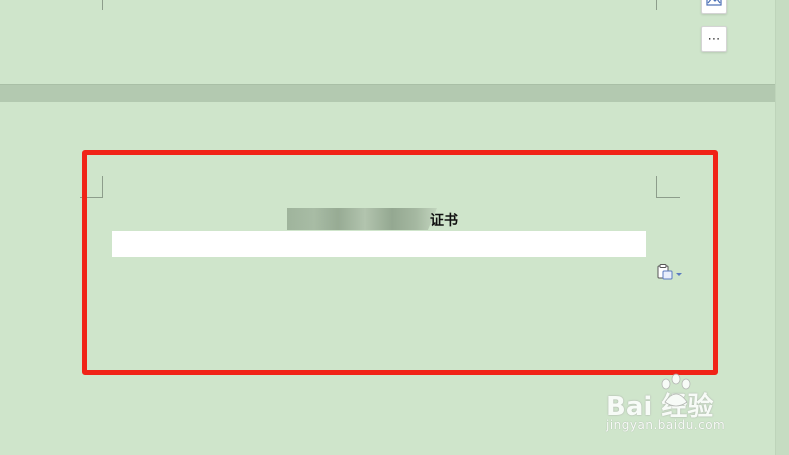 Image resolution: width=789 pixels, height=455 pixels. I want to click on more-icon: ⋯, so click(714, 39).